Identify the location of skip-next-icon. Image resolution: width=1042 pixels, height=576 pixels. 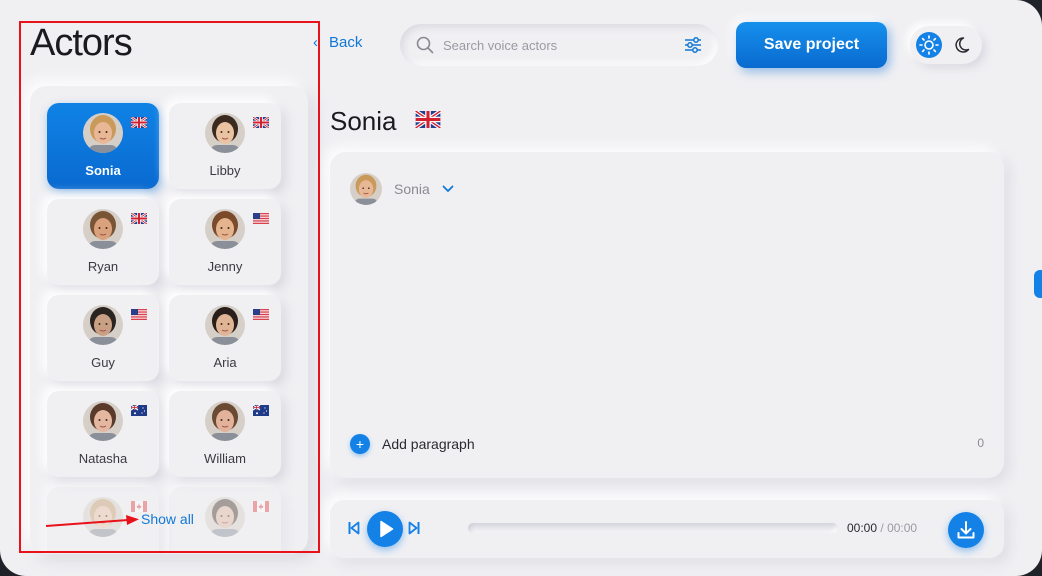
(414, 528).